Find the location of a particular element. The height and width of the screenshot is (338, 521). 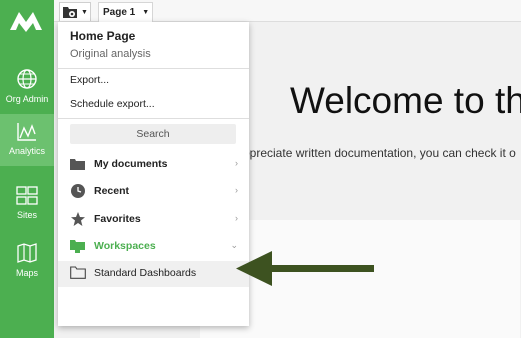

sidebar-item-label: Analytics is located at coordinates (26, 151).